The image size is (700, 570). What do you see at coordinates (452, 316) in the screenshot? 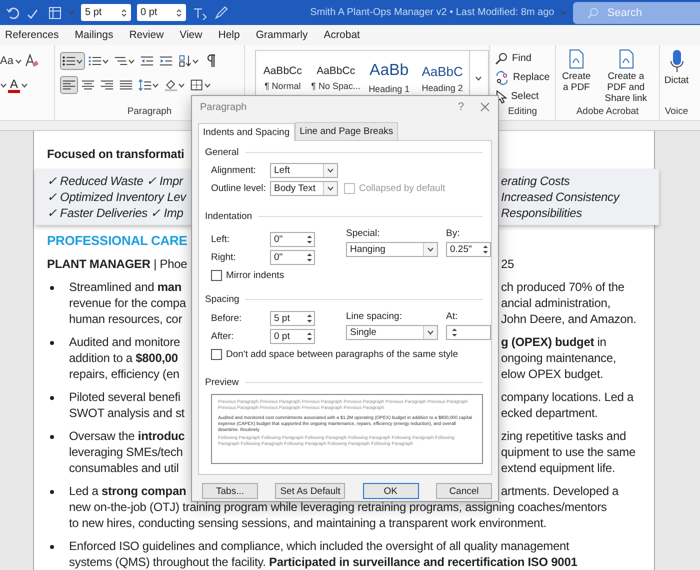
I see `field-label: At:` at bounding box center [452, 316].